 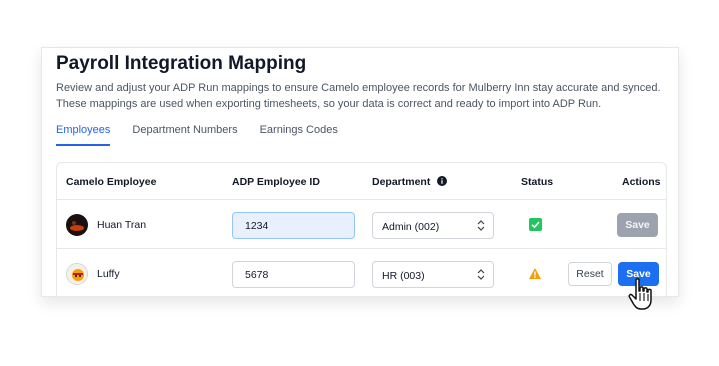 What do you see at coordinates (299, 135) in the screenshot?
I see `tab-earnings-codes: Earnings Codes` at bounding box center [299, 135].